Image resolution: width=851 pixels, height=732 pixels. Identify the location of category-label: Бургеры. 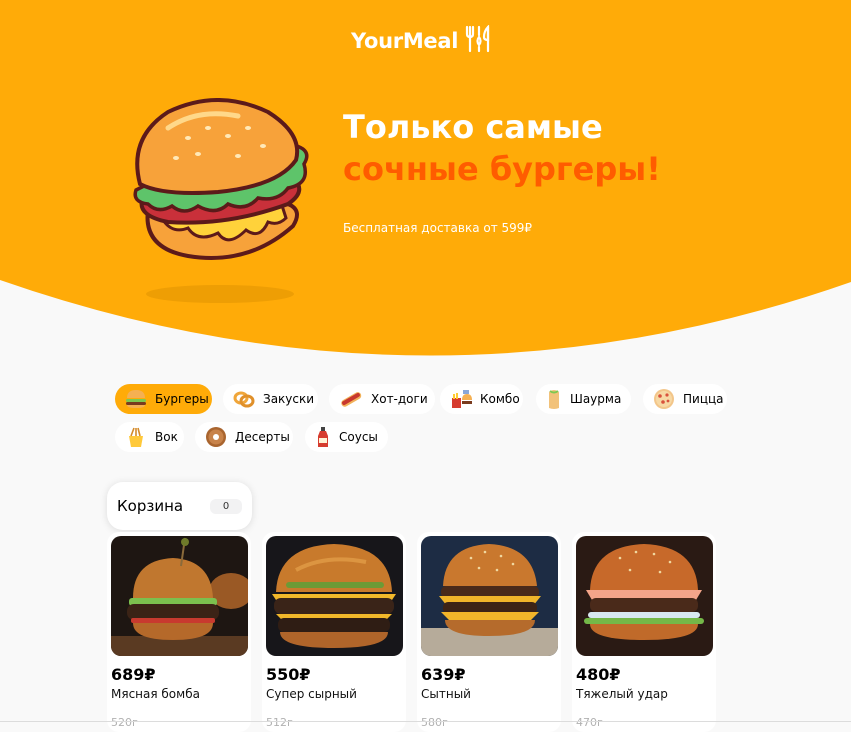
(182, 399).